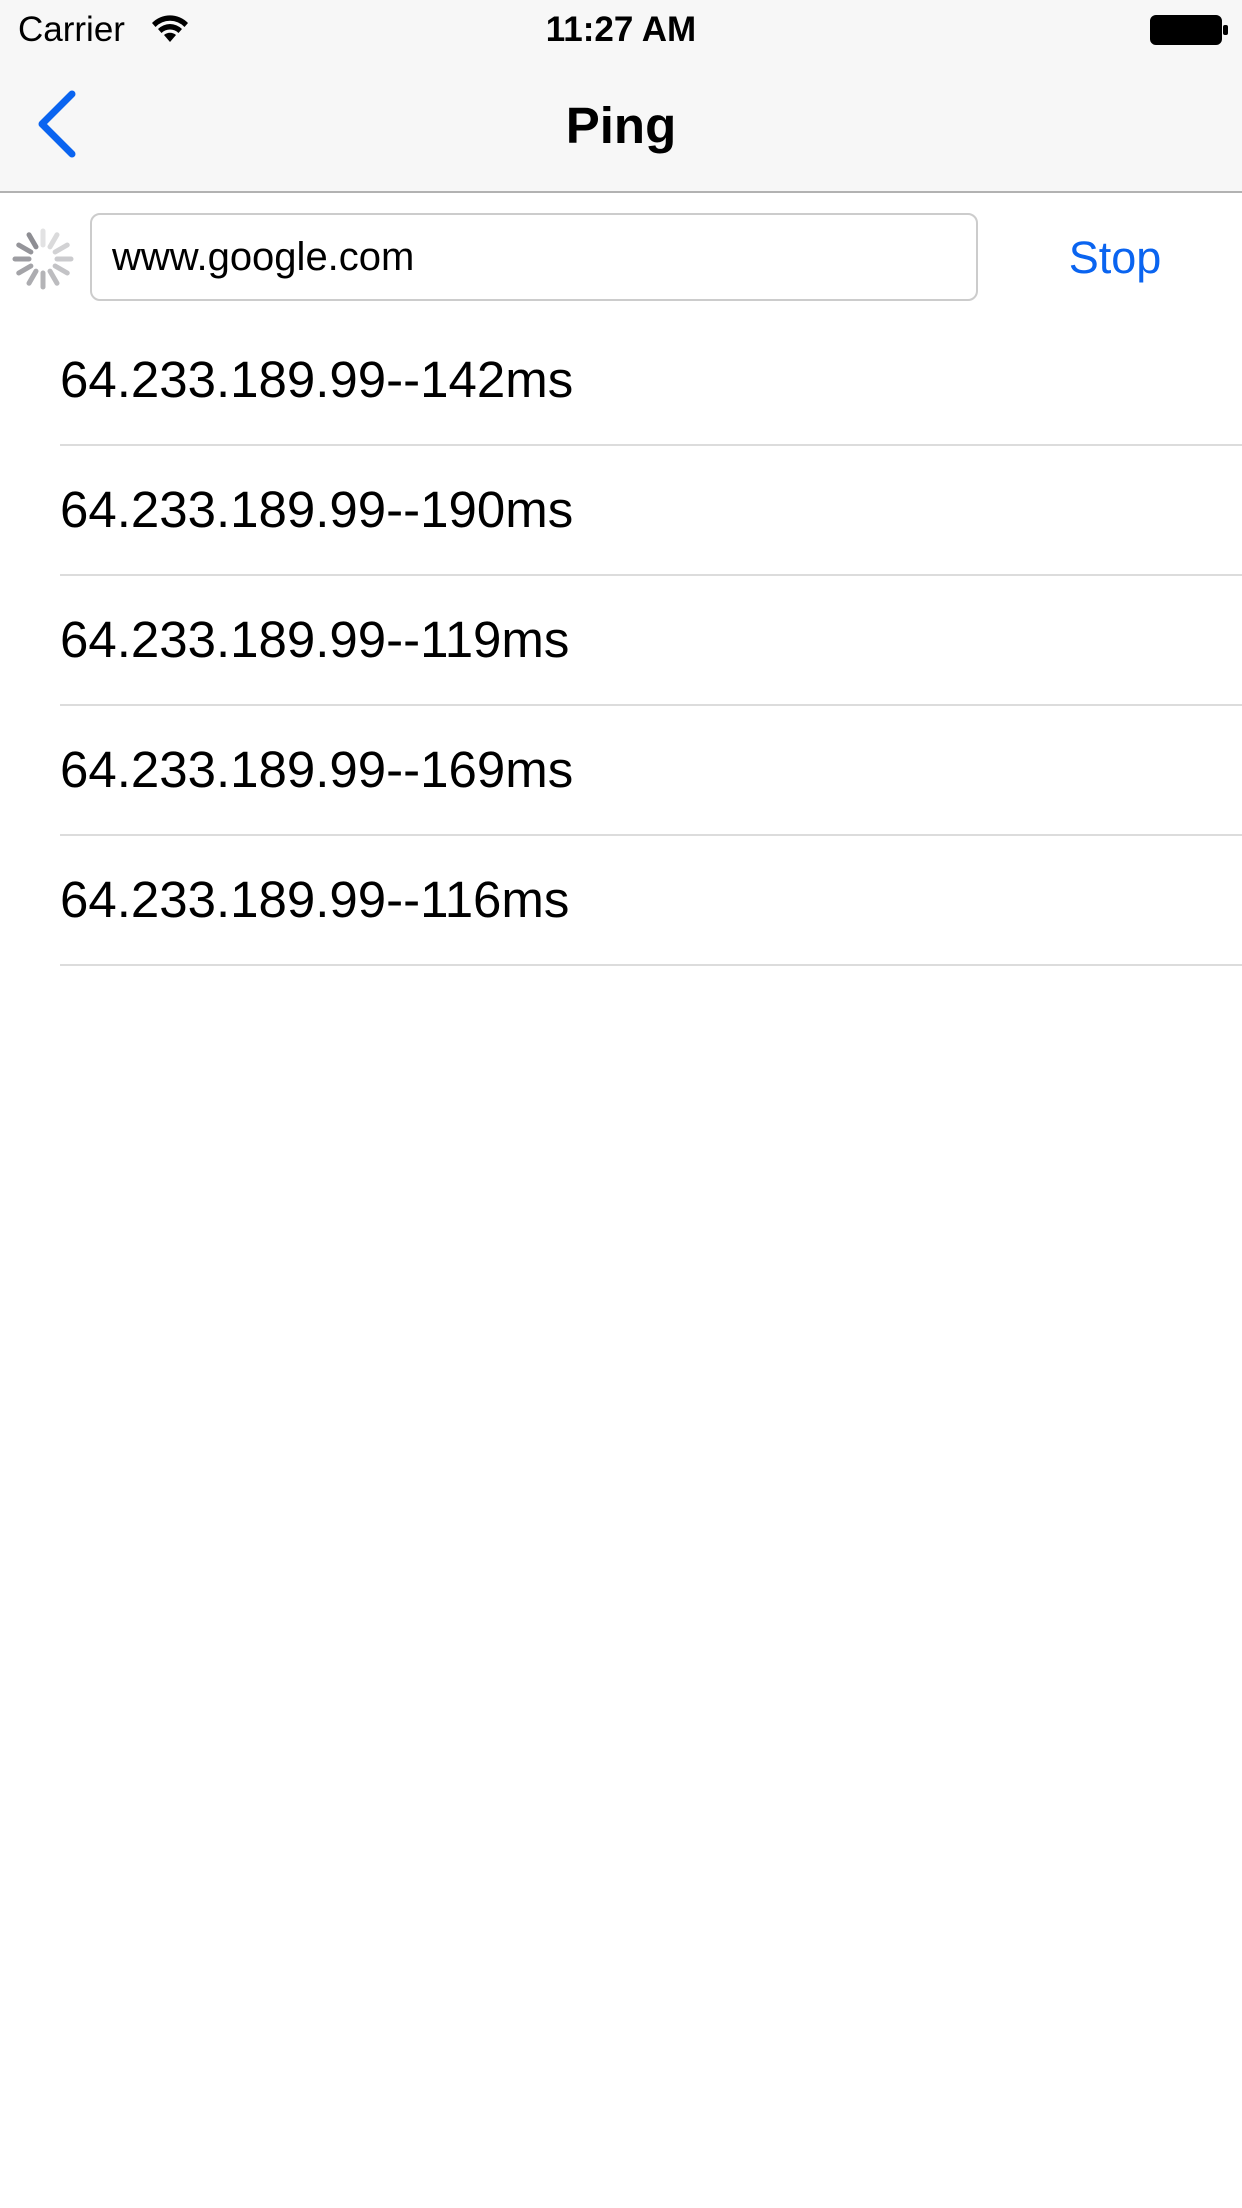 The image size is (1242, 2208). What do you see at coordinates (315, 639) in the screenshot?
I see `result-text: 64.233.189.99--119ms` at bounding box center [315, 639].